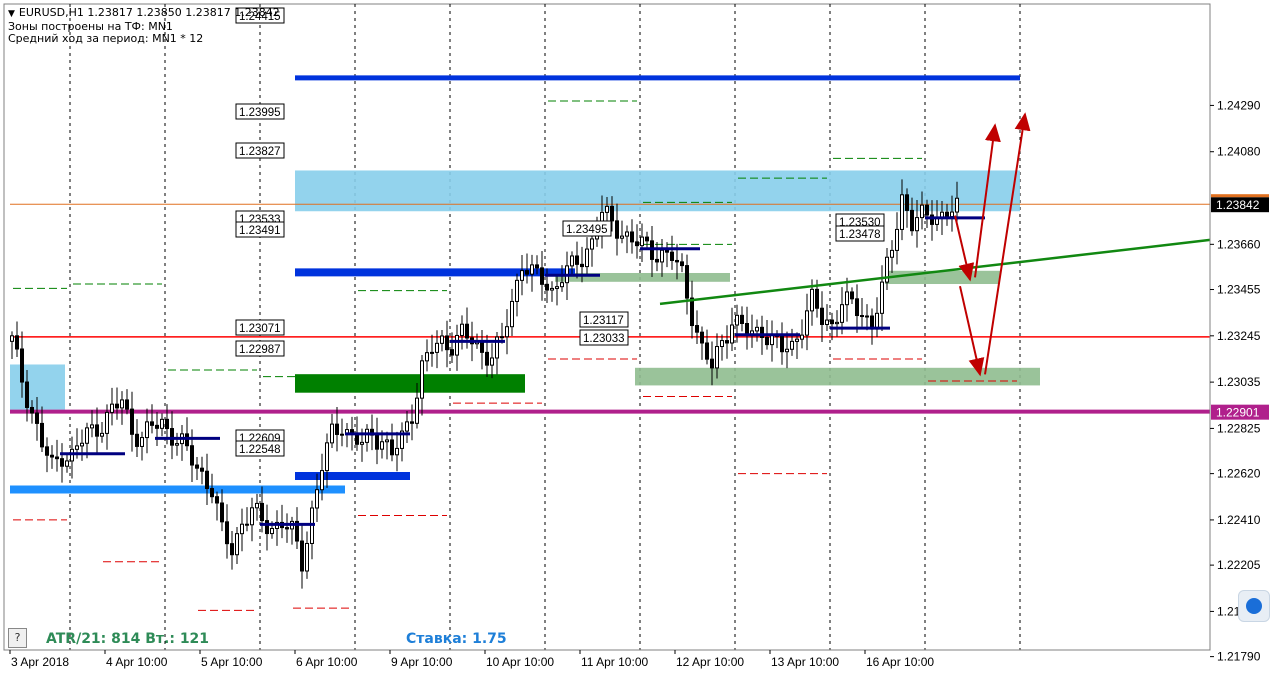 This screenshot has height=676, width=1271. I want to click on dropdown-arrow-icon: ▼, so click(11, 14).